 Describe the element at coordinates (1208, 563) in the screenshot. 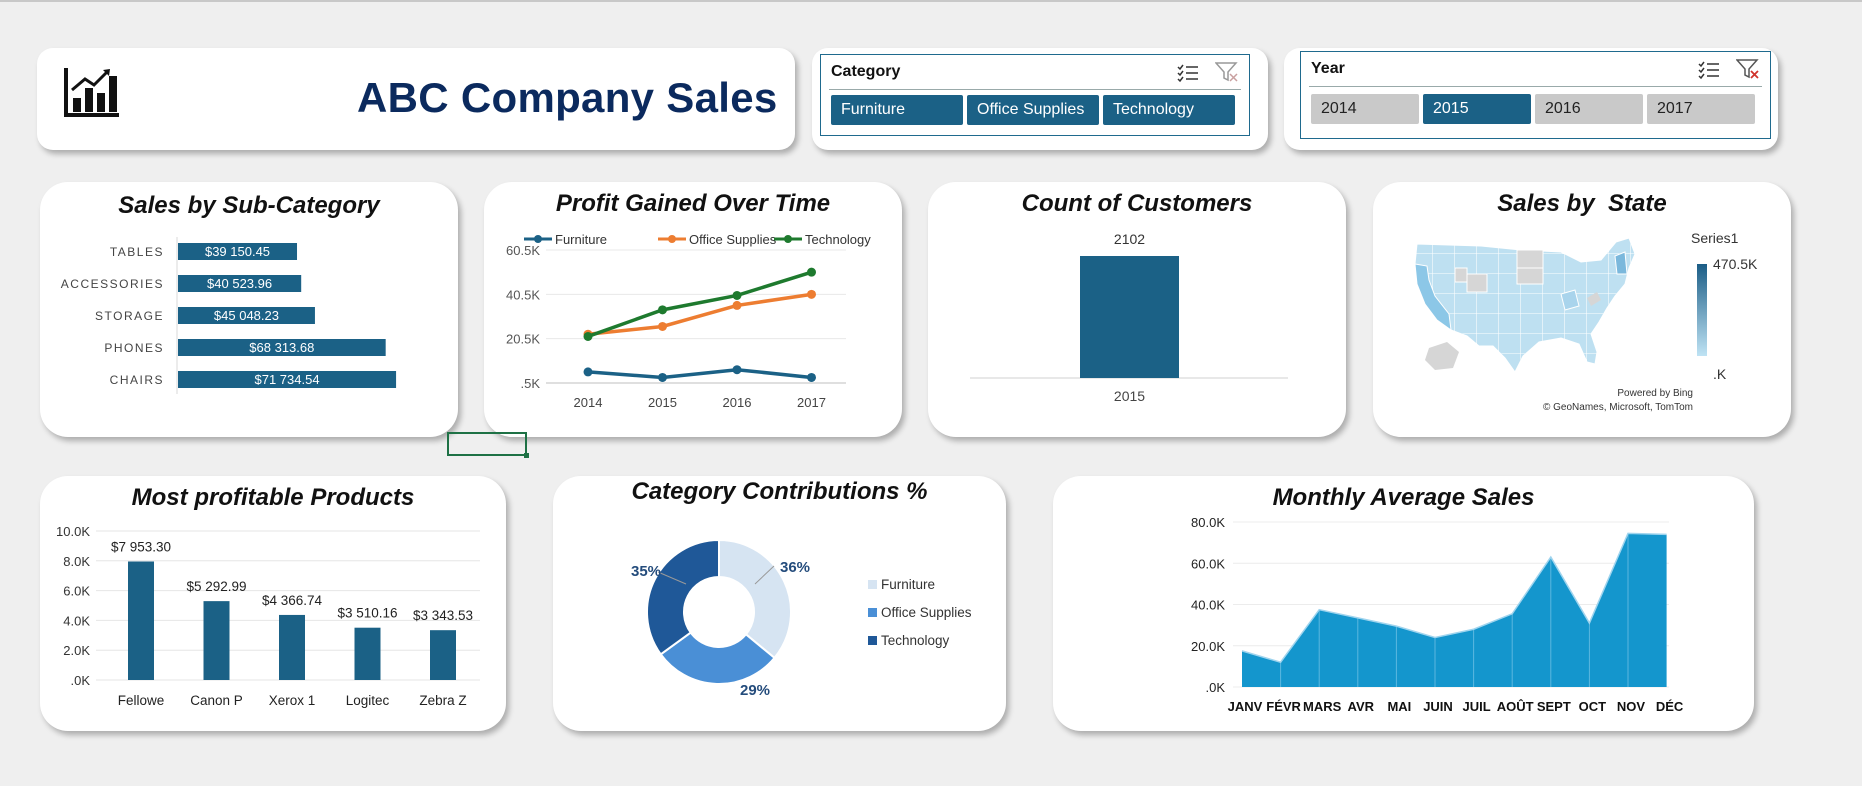

I see `y-tick-label: 60.0K` at that location.